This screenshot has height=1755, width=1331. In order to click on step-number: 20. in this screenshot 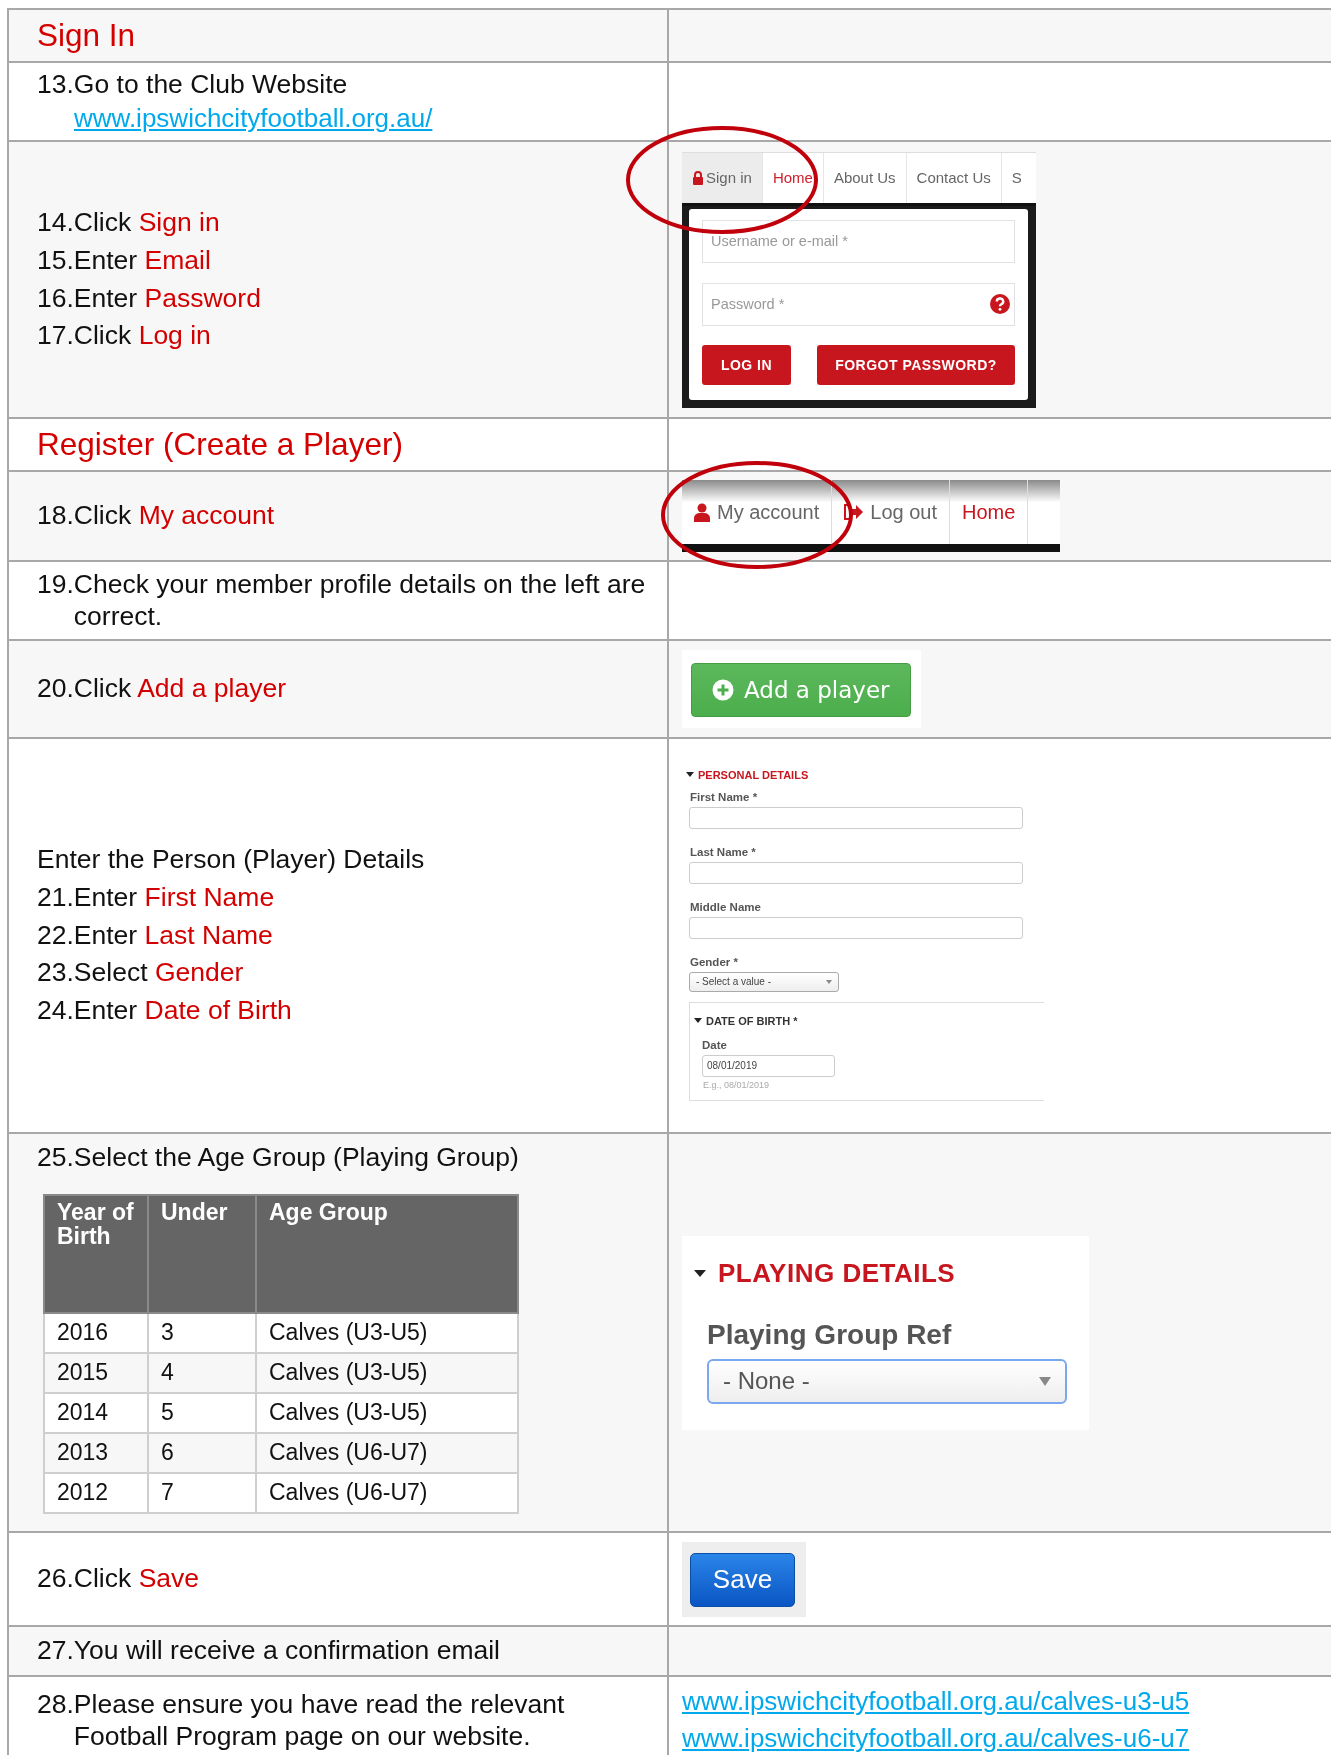, I will do `click(55, 689)`.